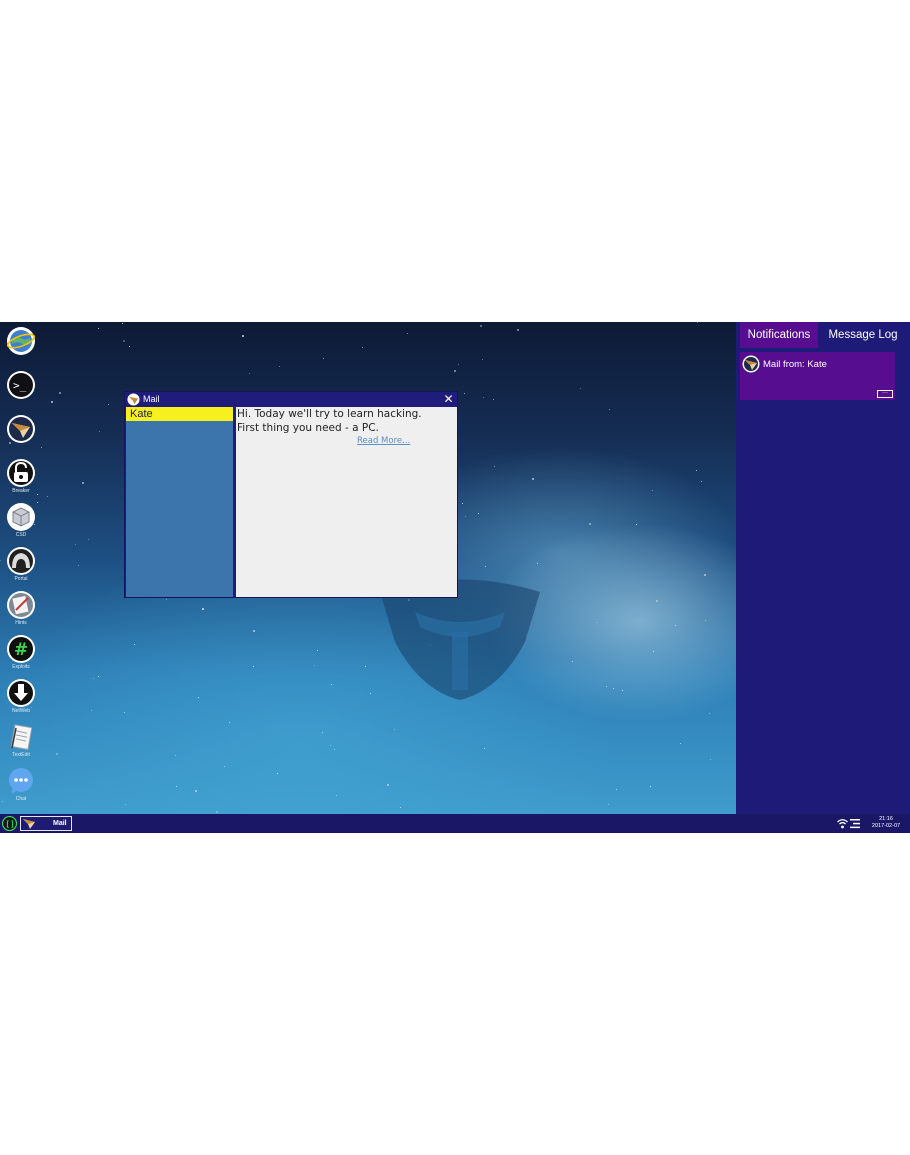 The height and width of the screenshot is (1155, 910). Describe the element at coordinates (60, 823) in the screenshot. I see `taskbar-item-label: Mail` at that location.